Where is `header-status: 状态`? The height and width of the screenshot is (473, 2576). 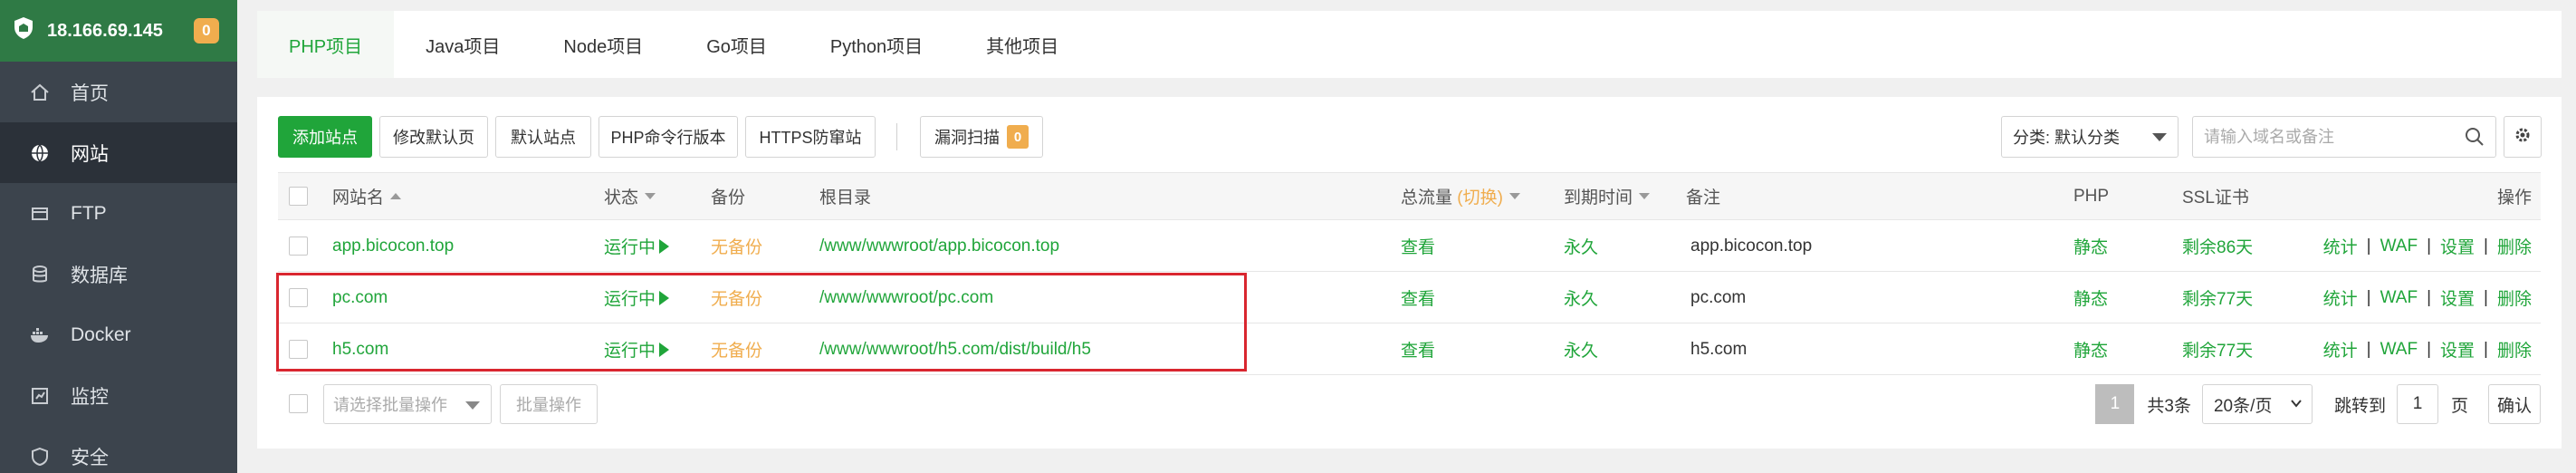 header-status: 状态 is located at coordinates (630, 196).